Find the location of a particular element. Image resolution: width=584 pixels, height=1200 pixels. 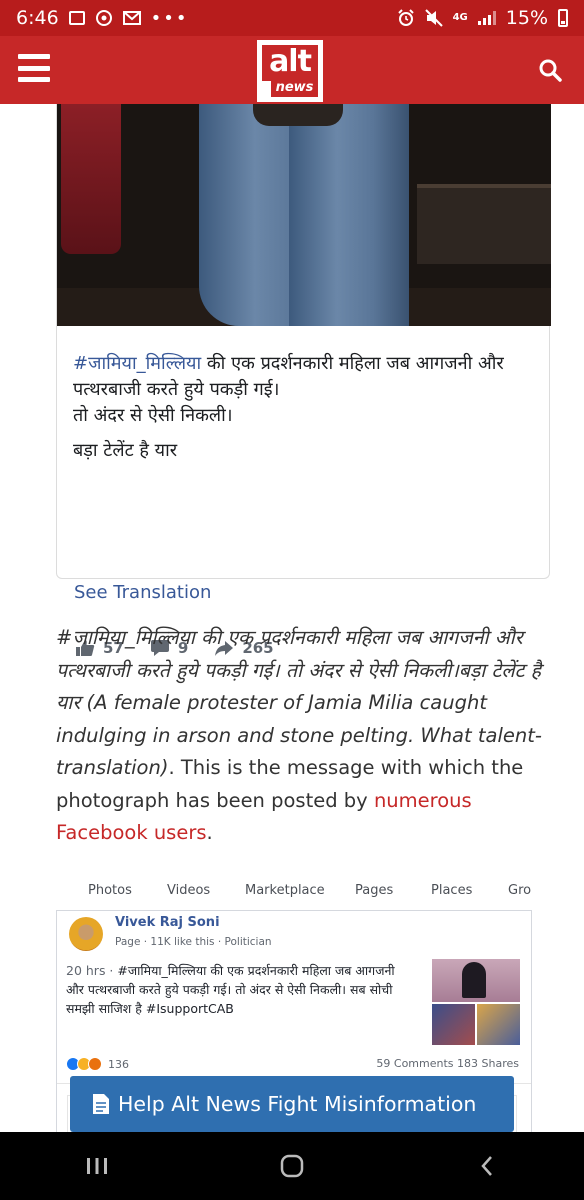

logo-alt-text: alt is located at coordinates (290, 63).